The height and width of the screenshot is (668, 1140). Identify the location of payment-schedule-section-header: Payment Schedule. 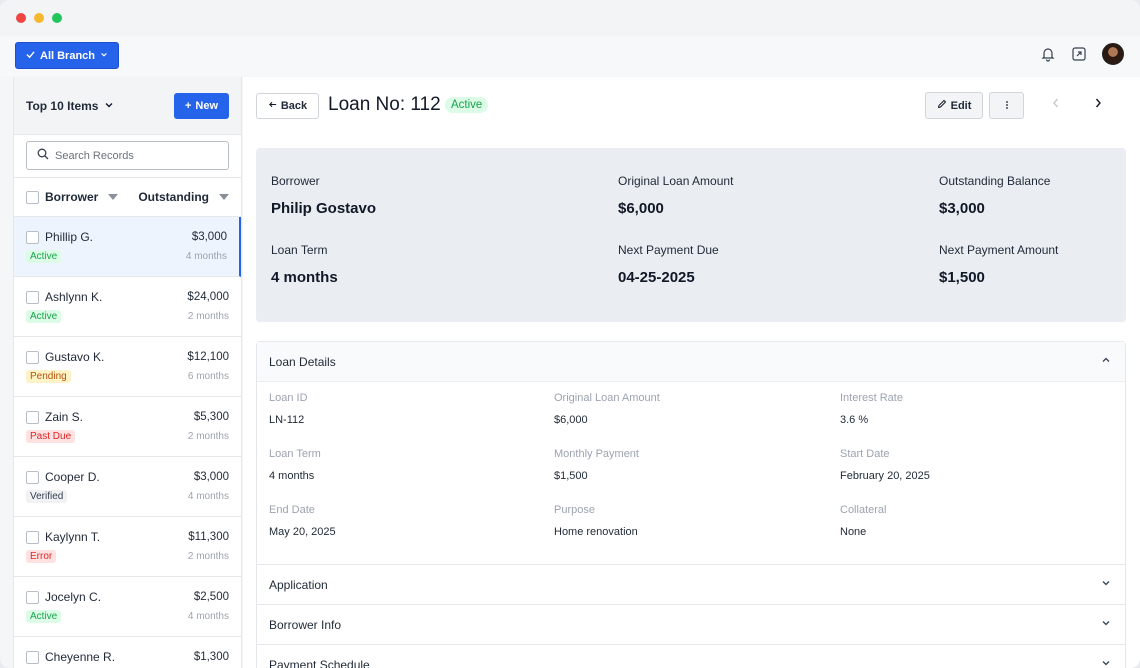
(691, 656).